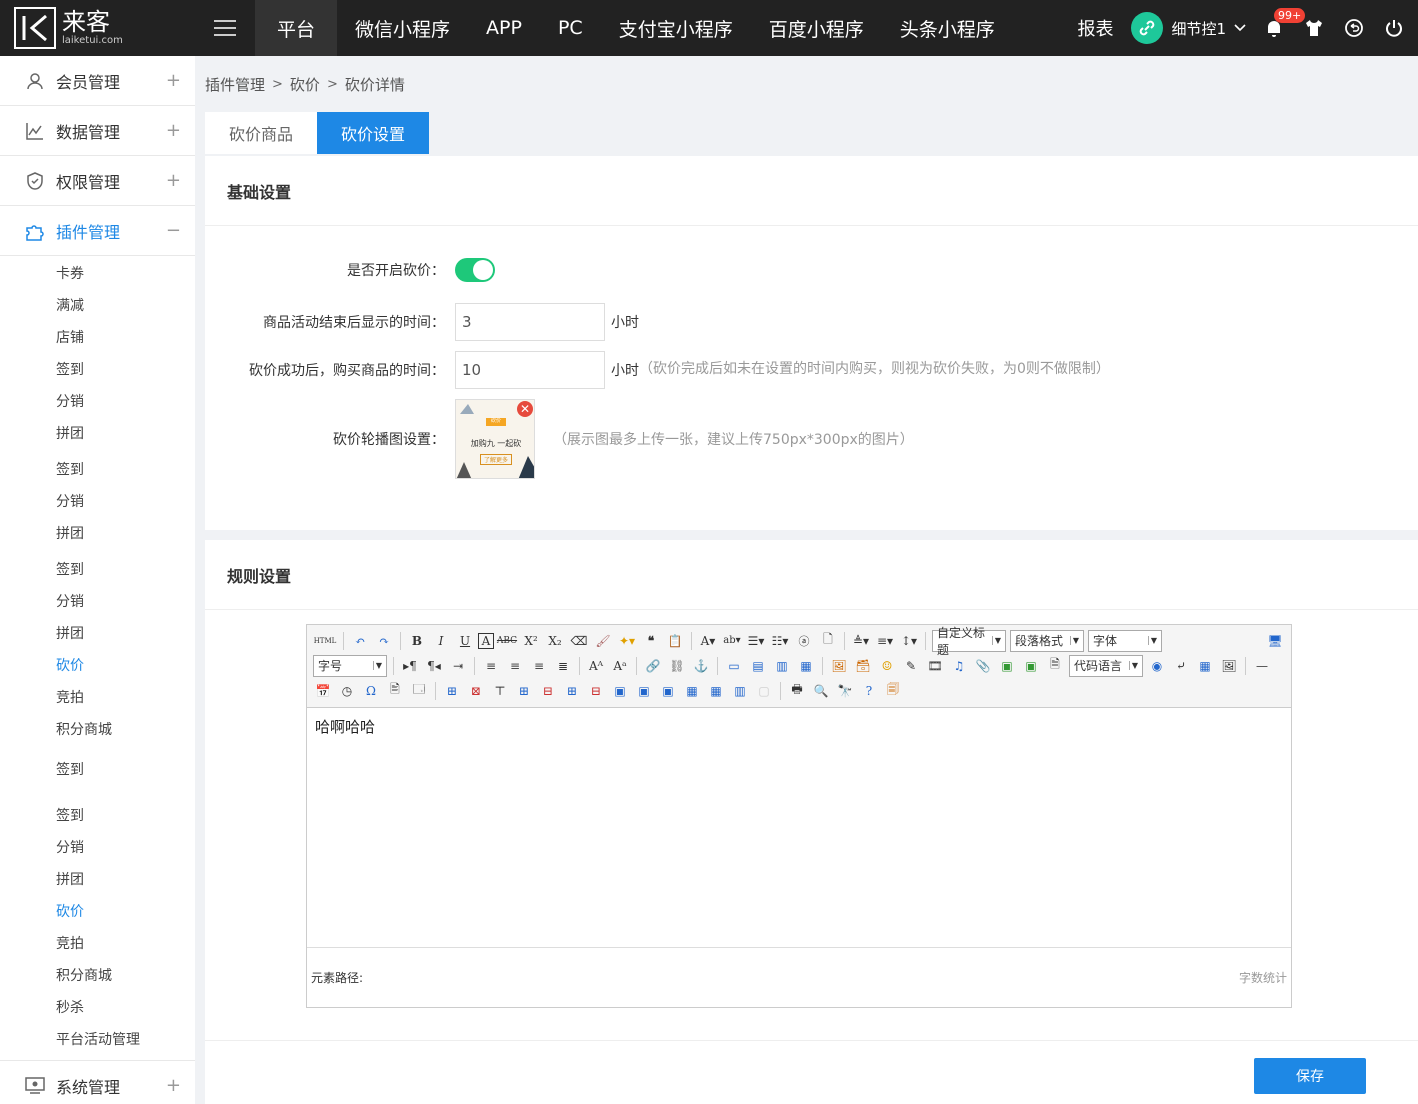 Image resolution: width=1418 pixels, height=1104 pixels. Describe the element at coordinates (563, 666) in the screenshot. I see `align-justify-icon: ≣` at that location.